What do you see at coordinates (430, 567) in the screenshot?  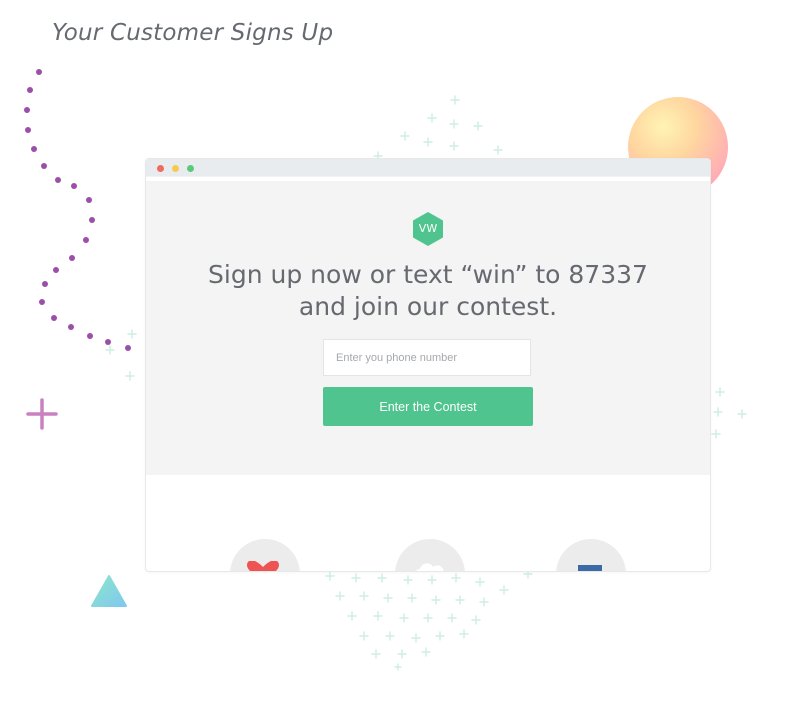 I see `cloud-icon` at bounding box center [430, 567].